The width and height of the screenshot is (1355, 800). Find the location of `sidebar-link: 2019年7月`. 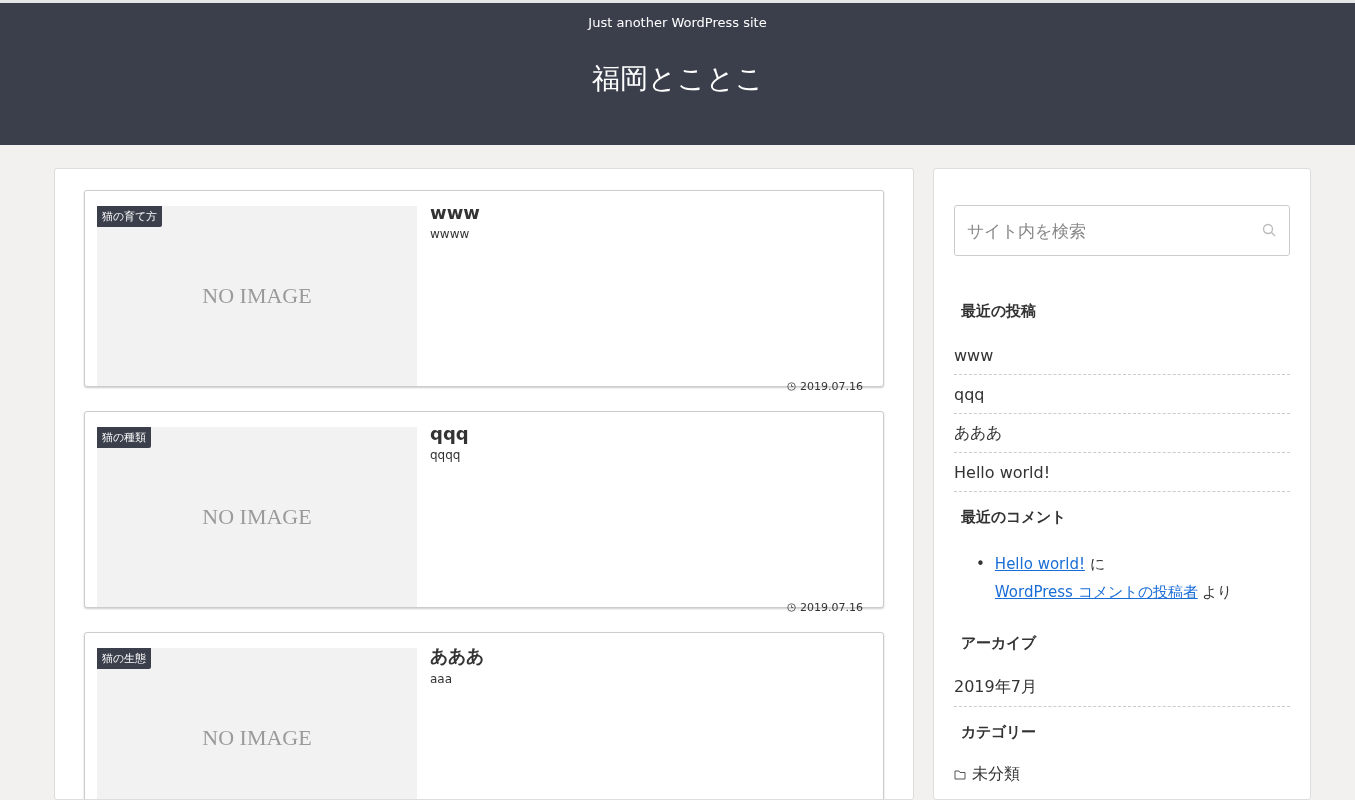

sidebar-link: 2019年7月 is located at coordinates (1122, 687).